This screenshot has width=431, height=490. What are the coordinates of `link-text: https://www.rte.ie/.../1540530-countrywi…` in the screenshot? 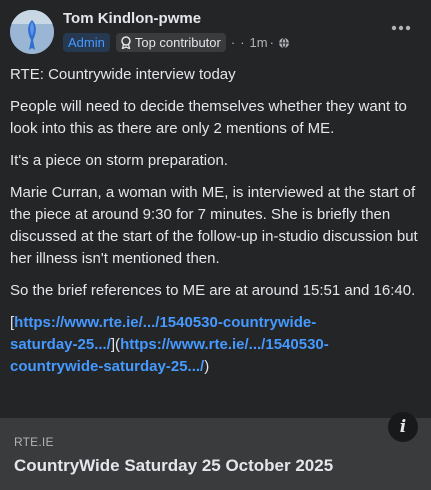 It's located at (165, 322).